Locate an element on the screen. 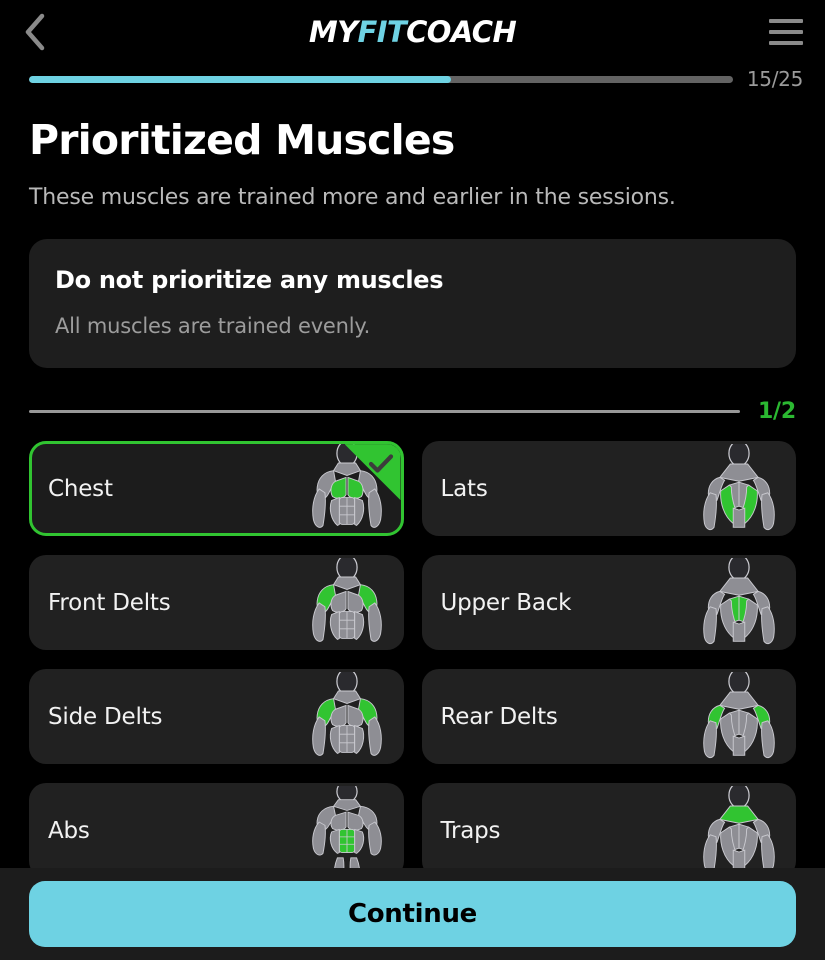 This screenshot has width=825, height=960. muscle-card-label: Front Delts is located at coordinates (109, 602).